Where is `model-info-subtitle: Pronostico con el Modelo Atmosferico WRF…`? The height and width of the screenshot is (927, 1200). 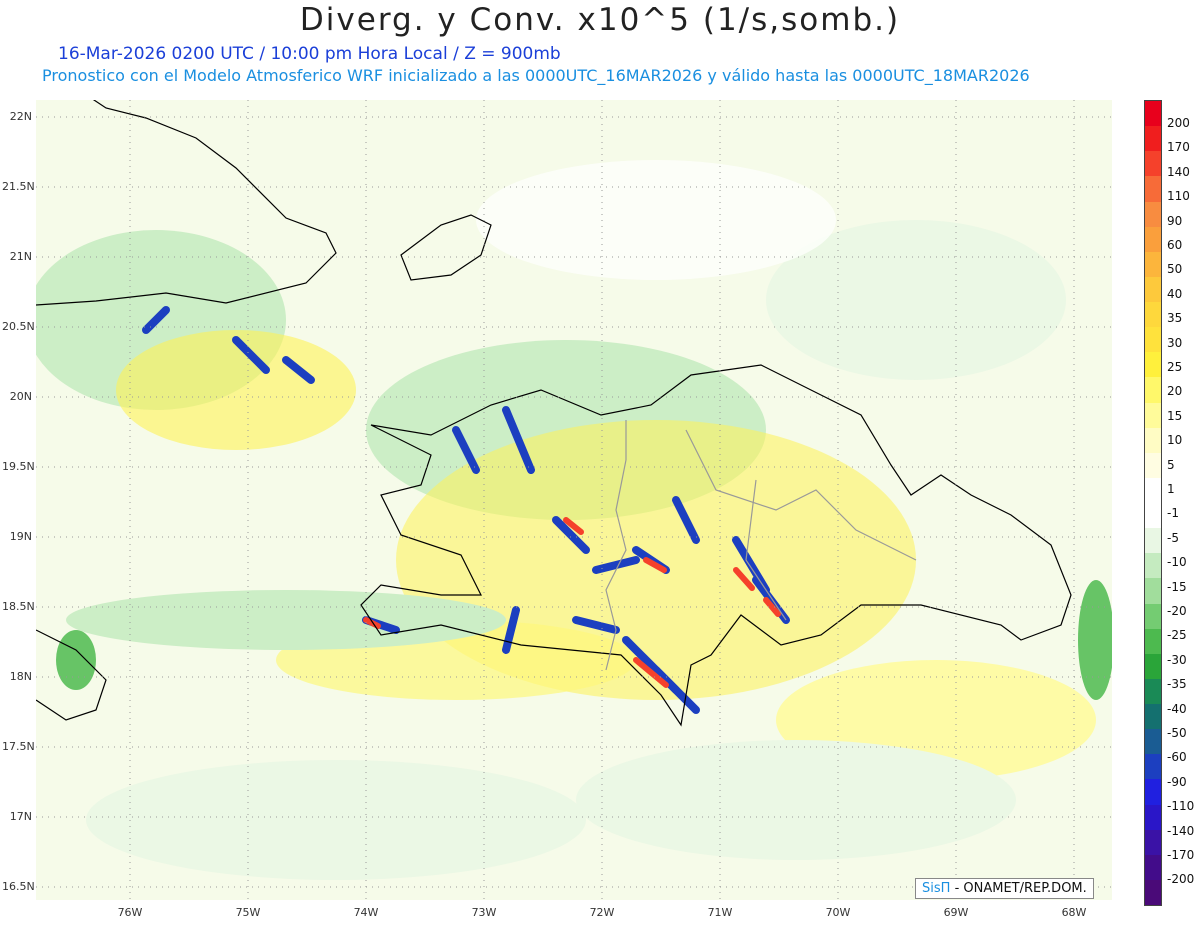
model-info-subtitle: Pronostico con el Modelo Atmosferico WRF… is located at coordinates (536, 75).